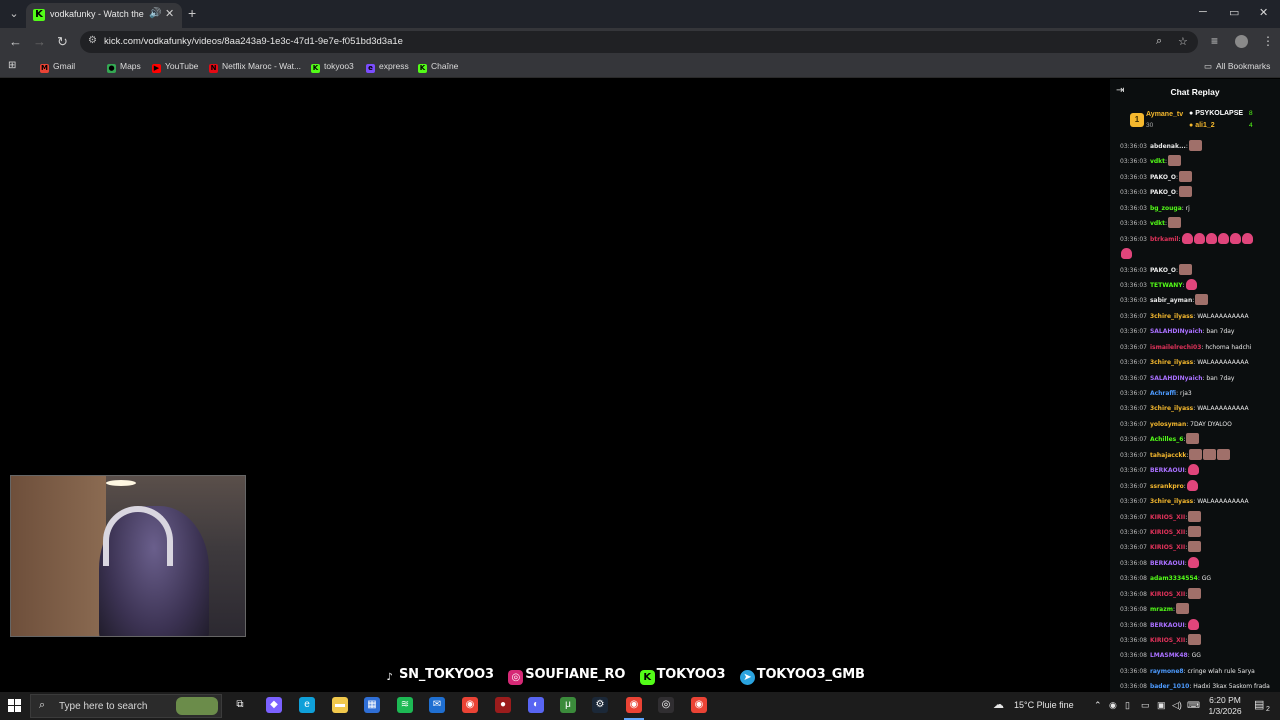 The image size is (1280, 720). Describe the element at coordinates (126, 706) in the screenshot. I see `taskbar-search-box: ⌕ Type here to search` at that location.